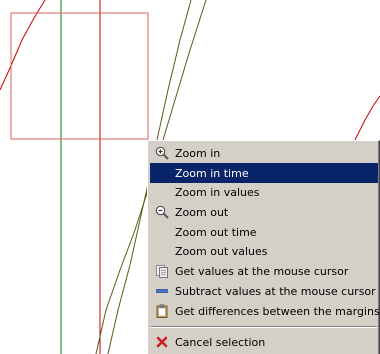  What do you see at coordinates (220, 342) in the screenshot?
I see `menu-label: Cancel selection` at bounding box center [220, 342].